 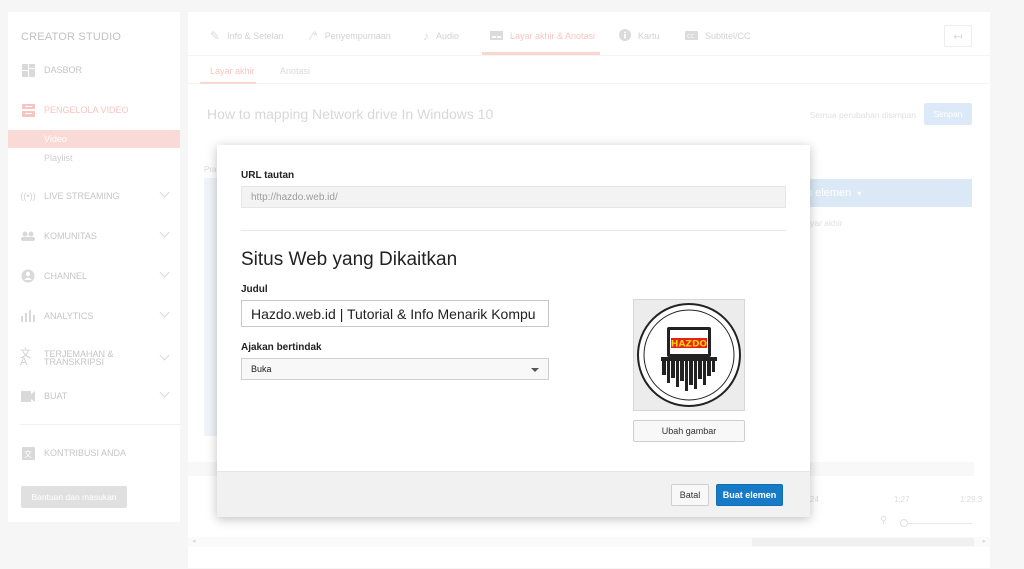 I want to click on dialog-divider, so click(x=513, y=230).